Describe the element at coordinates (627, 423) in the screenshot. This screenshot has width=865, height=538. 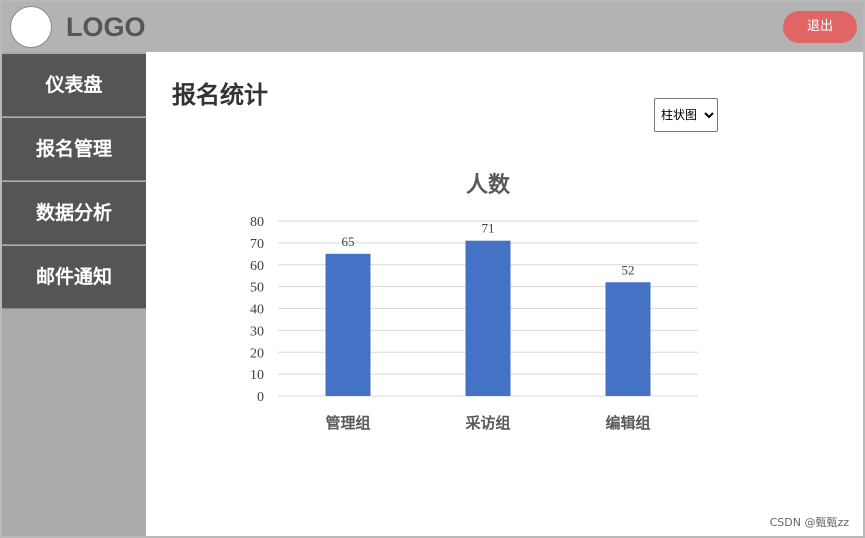
I see `x-tick-label: 编辑组` at that location.